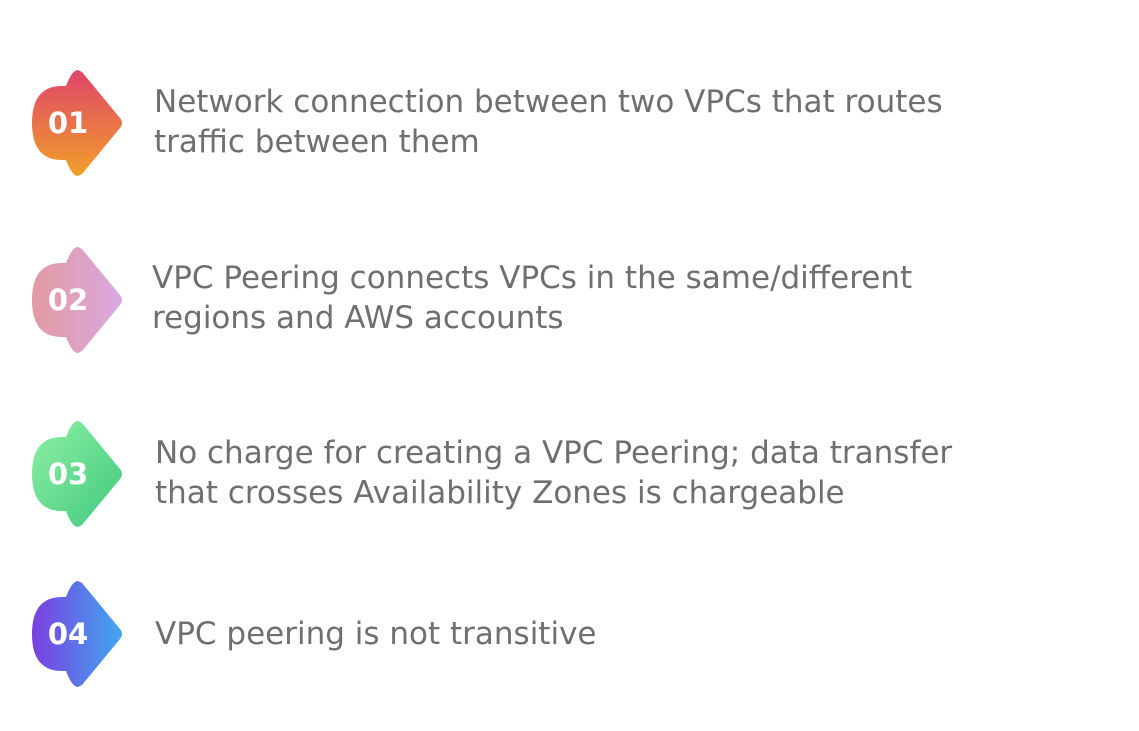 The image size is (1139, 731). What do you see at coordinates (376, 634) in the screenshot?
I see `item-text-line-1: VPC peering is not transitive` at bounding box center [376, 634].